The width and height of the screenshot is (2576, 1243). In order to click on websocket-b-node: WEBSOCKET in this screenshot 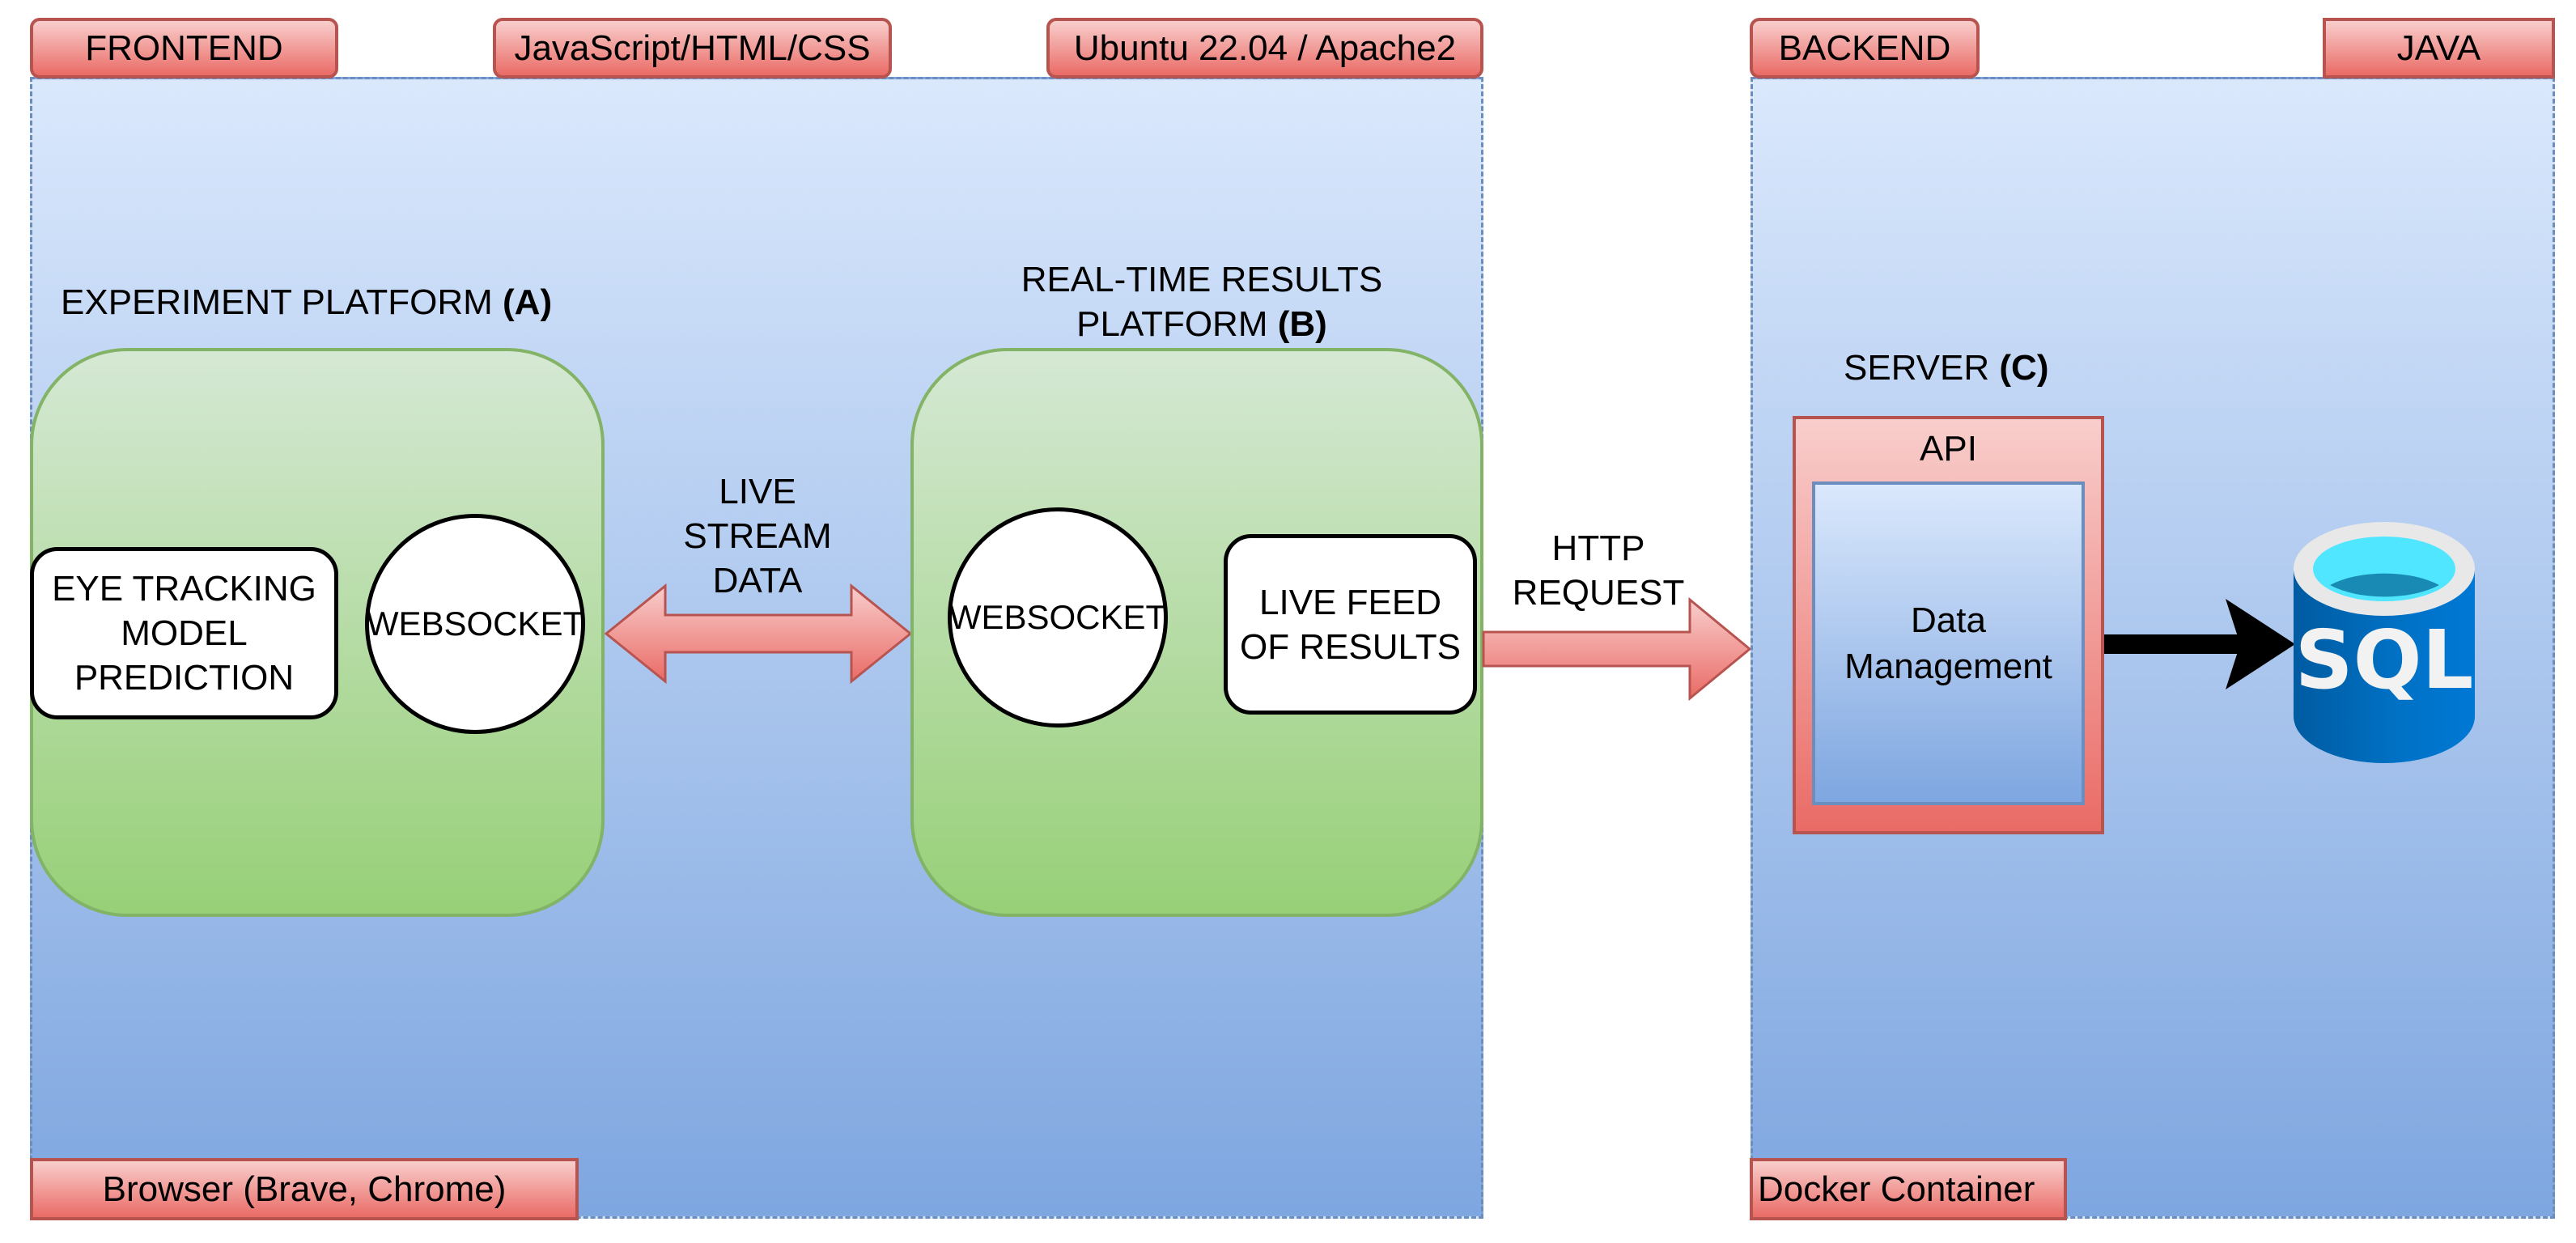, I will do `click(1058, 617)`.